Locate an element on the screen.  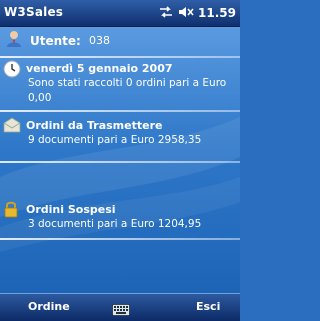
app-title: W3Sales is located at coordinates (33, 12).